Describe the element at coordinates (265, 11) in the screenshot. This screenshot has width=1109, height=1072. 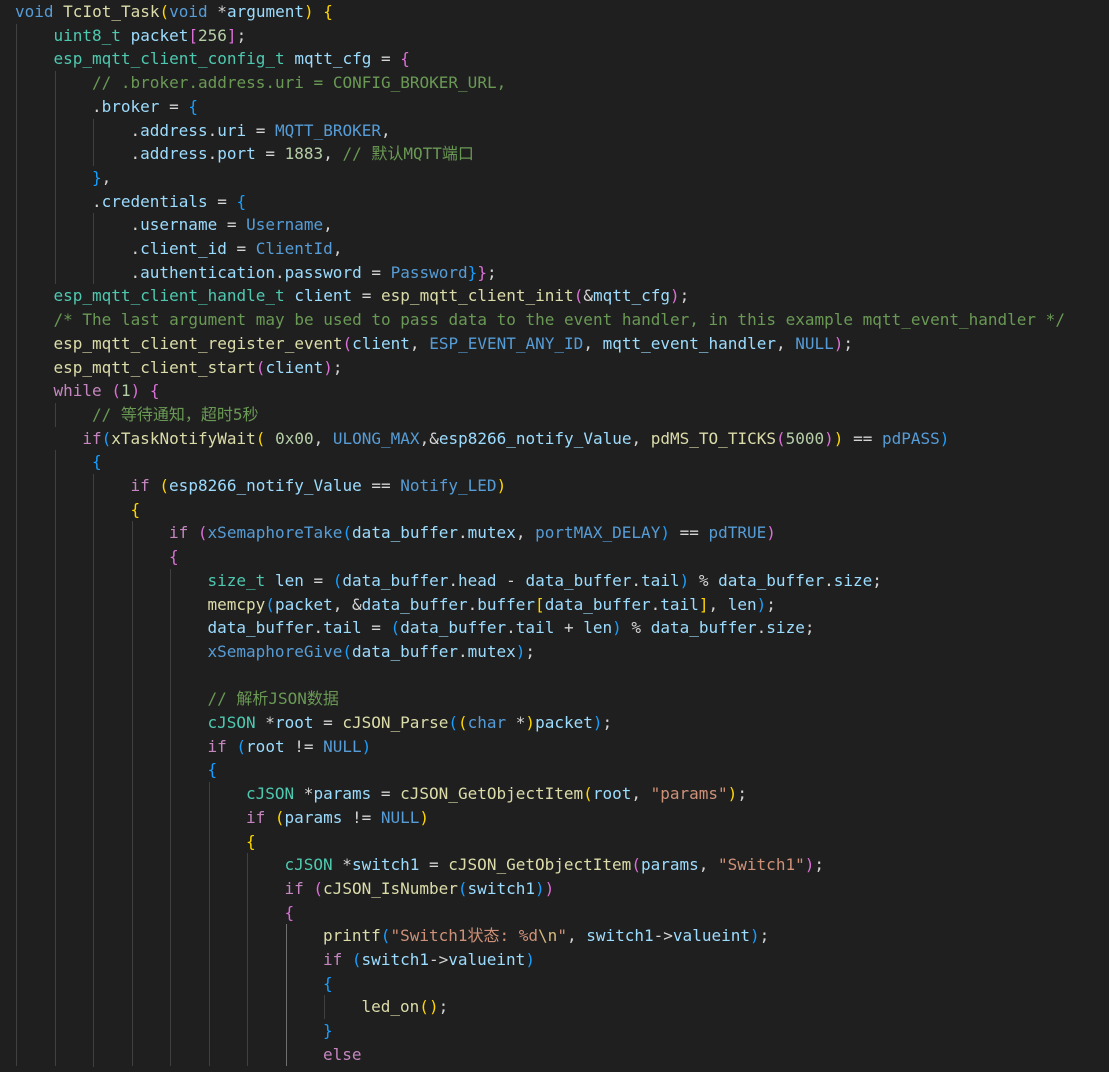
I see `code-token: argument` at that location.